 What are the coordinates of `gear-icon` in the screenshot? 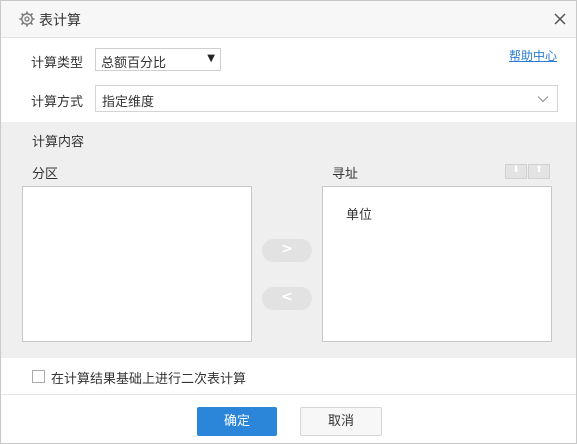 It's located at (27, 19).